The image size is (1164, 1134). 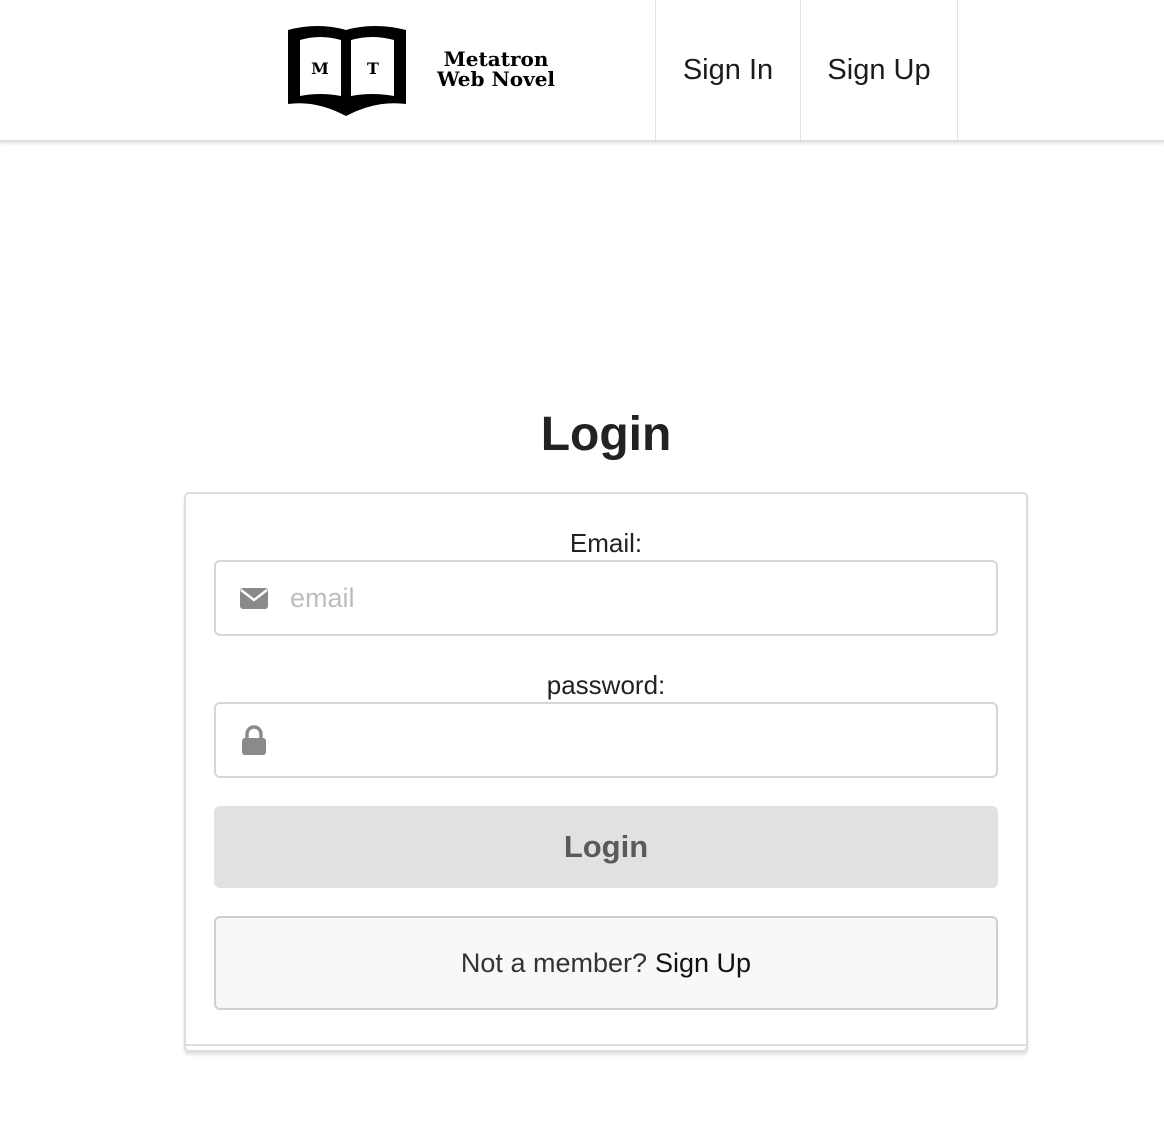 I want to click on top-menu: M T Metatron Web Novel Sign In Sign Up, so click(x=582, y=71).